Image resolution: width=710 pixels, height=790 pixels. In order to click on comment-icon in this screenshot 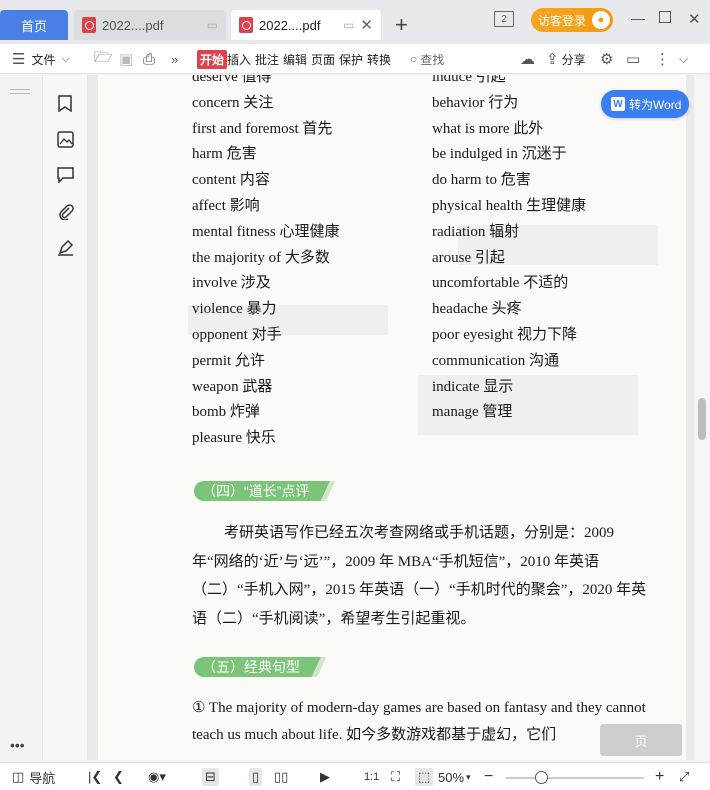, I will do `click(65, 175)`.